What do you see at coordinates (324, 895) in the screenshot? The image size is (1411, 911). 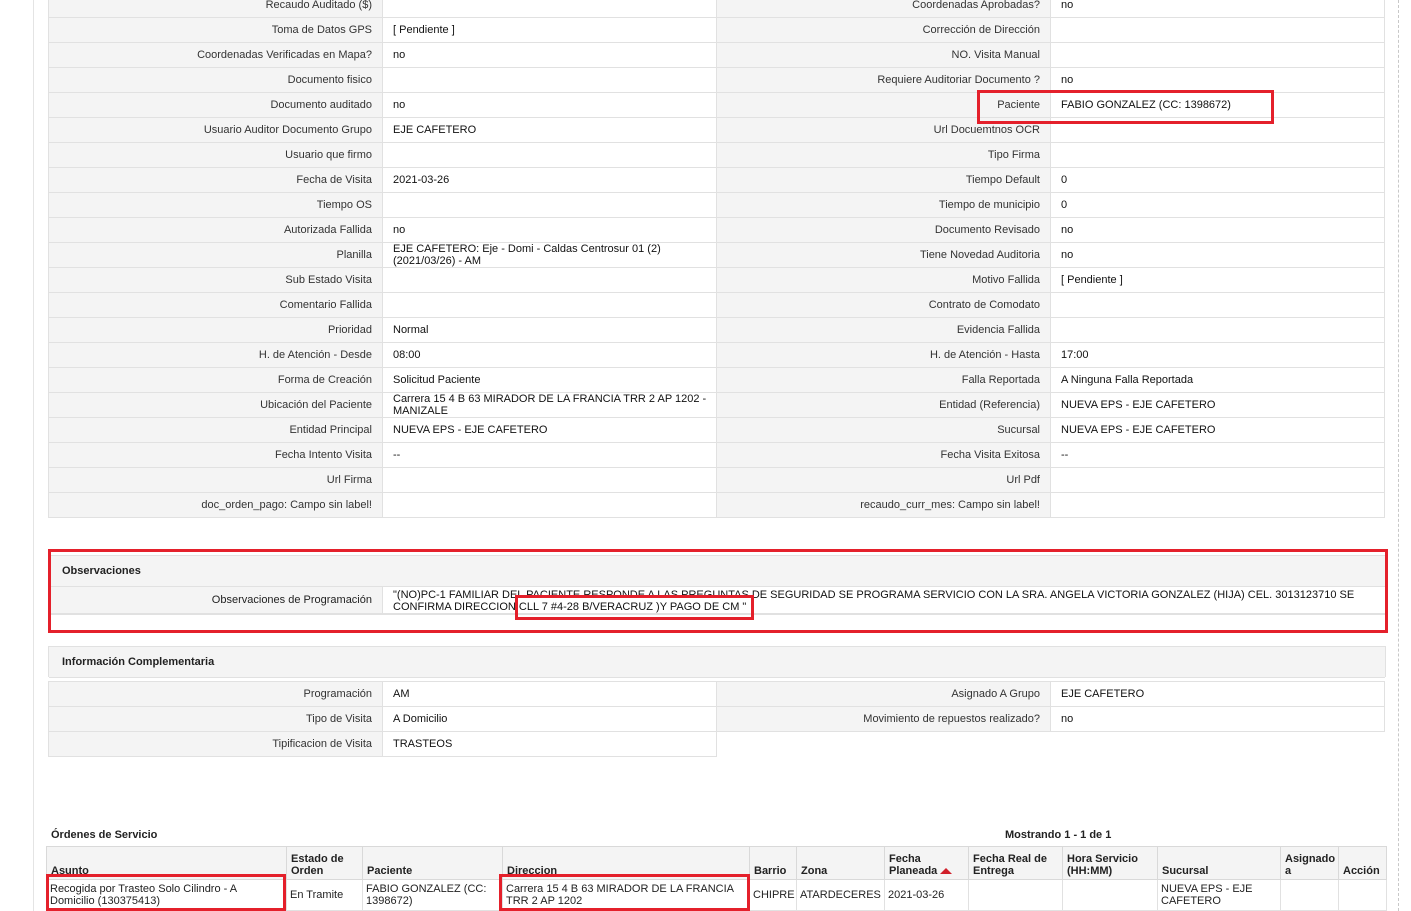 I see `order-cell: En Tramite` at bounding box center [324, 895].